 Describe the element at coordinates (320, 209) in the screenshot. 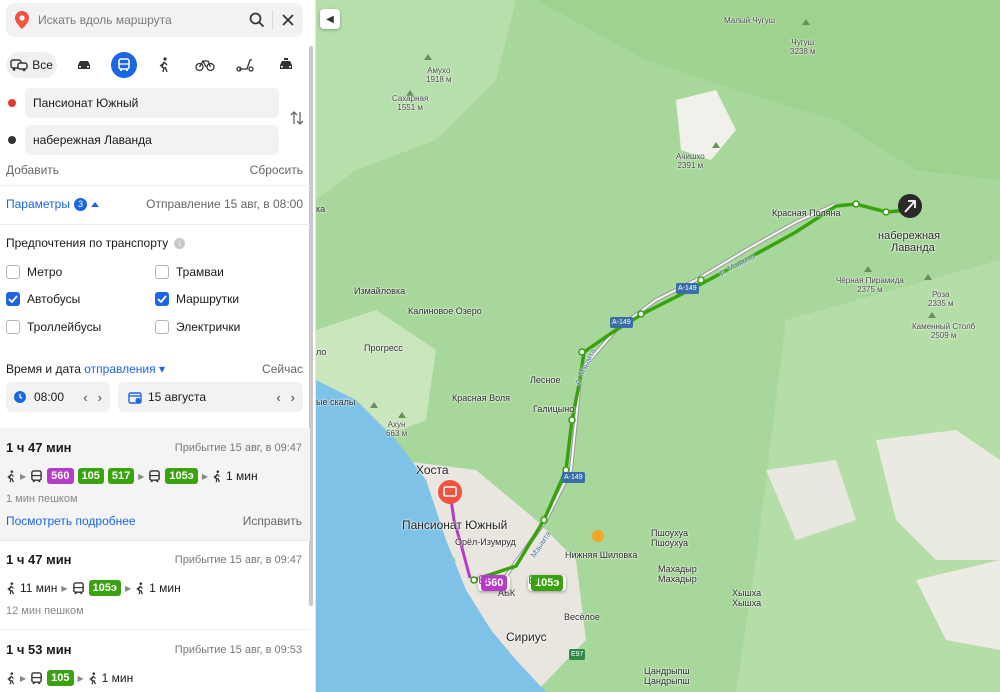

I see `map-label-ka: ка` at that location.